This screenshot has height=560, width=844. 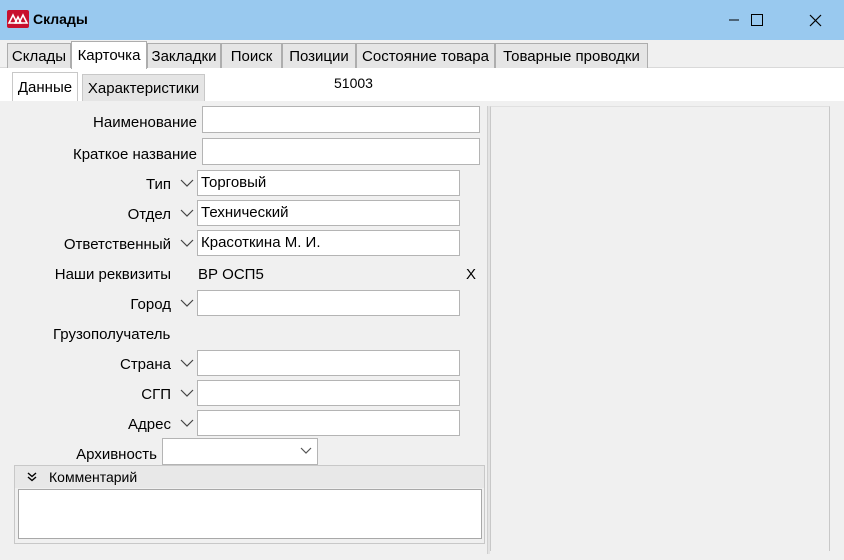 What do you see at coordinates (93, 477) in the screenshot?
I see `comment-title: Комментарий` at bounding box center [93, 477].